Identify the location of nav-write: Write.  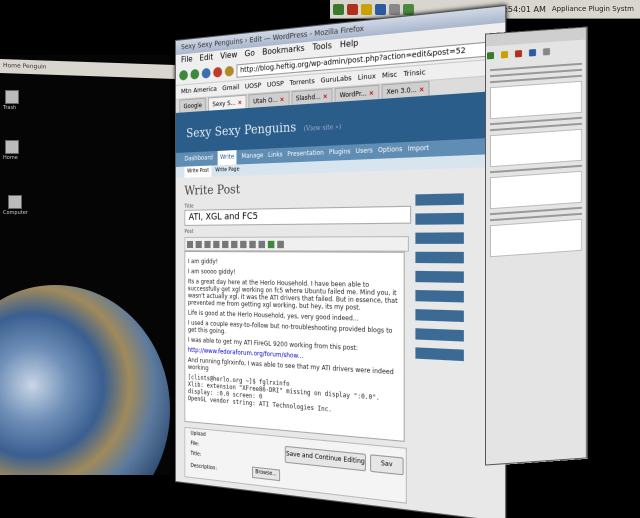
(227, 157).